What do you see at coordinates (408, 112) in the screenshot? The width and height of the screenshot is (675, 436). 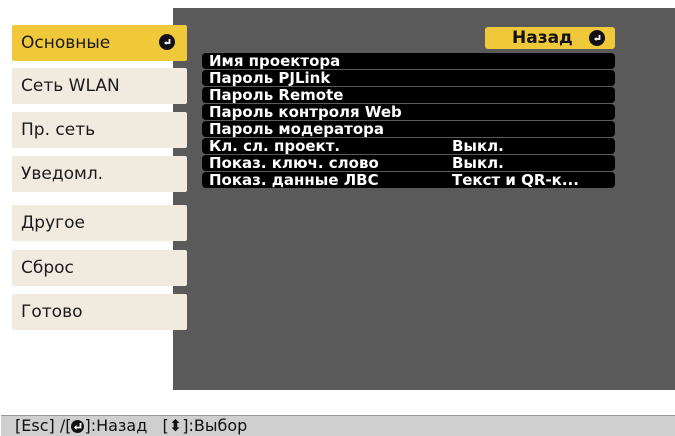 I see `setting-row-web-control-password: Пароль контроля Web` at bounding box center [408, 112].